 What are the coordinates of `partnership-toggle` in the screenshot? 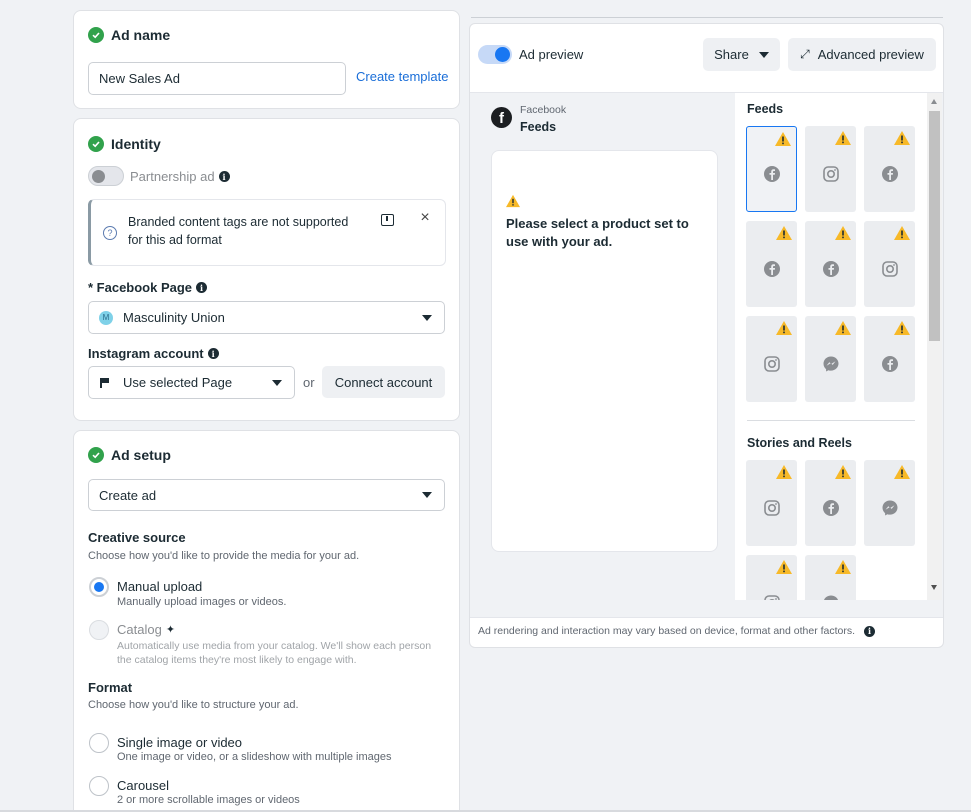 It's located at (106, 176).